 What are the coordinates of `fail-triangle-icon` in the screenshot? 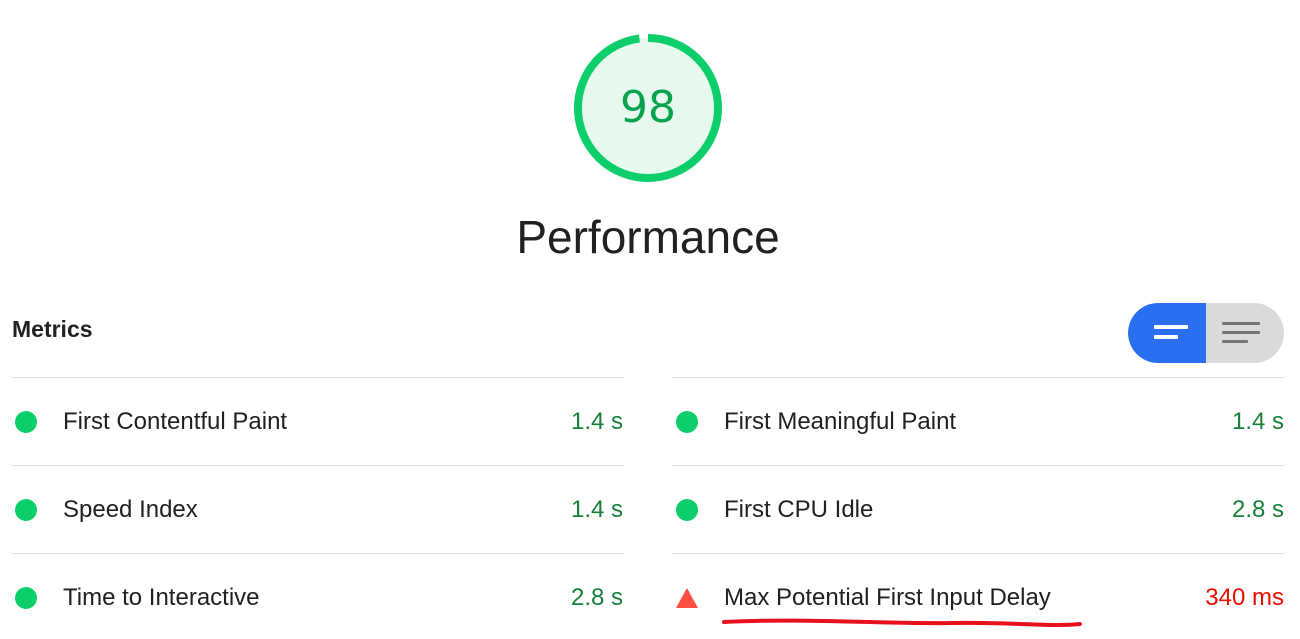 It's located at (687, 598).